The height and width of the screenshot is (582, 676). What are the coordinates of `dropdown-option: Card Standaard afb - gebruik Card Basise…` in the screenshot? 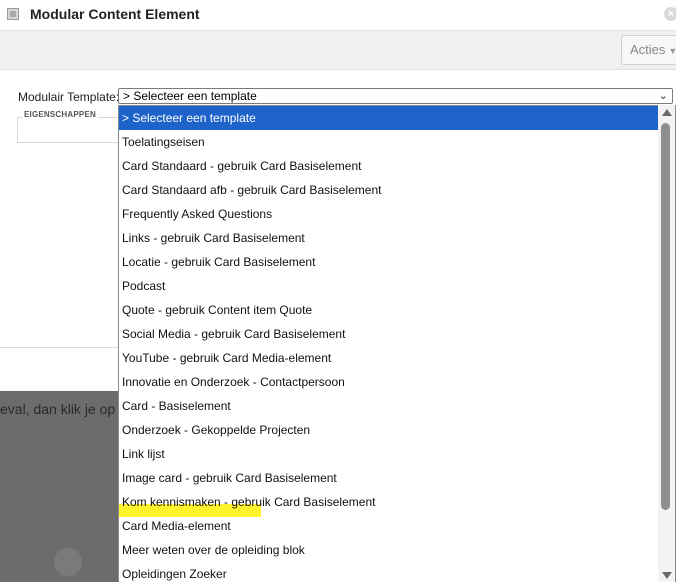 It's located at (389, 190).